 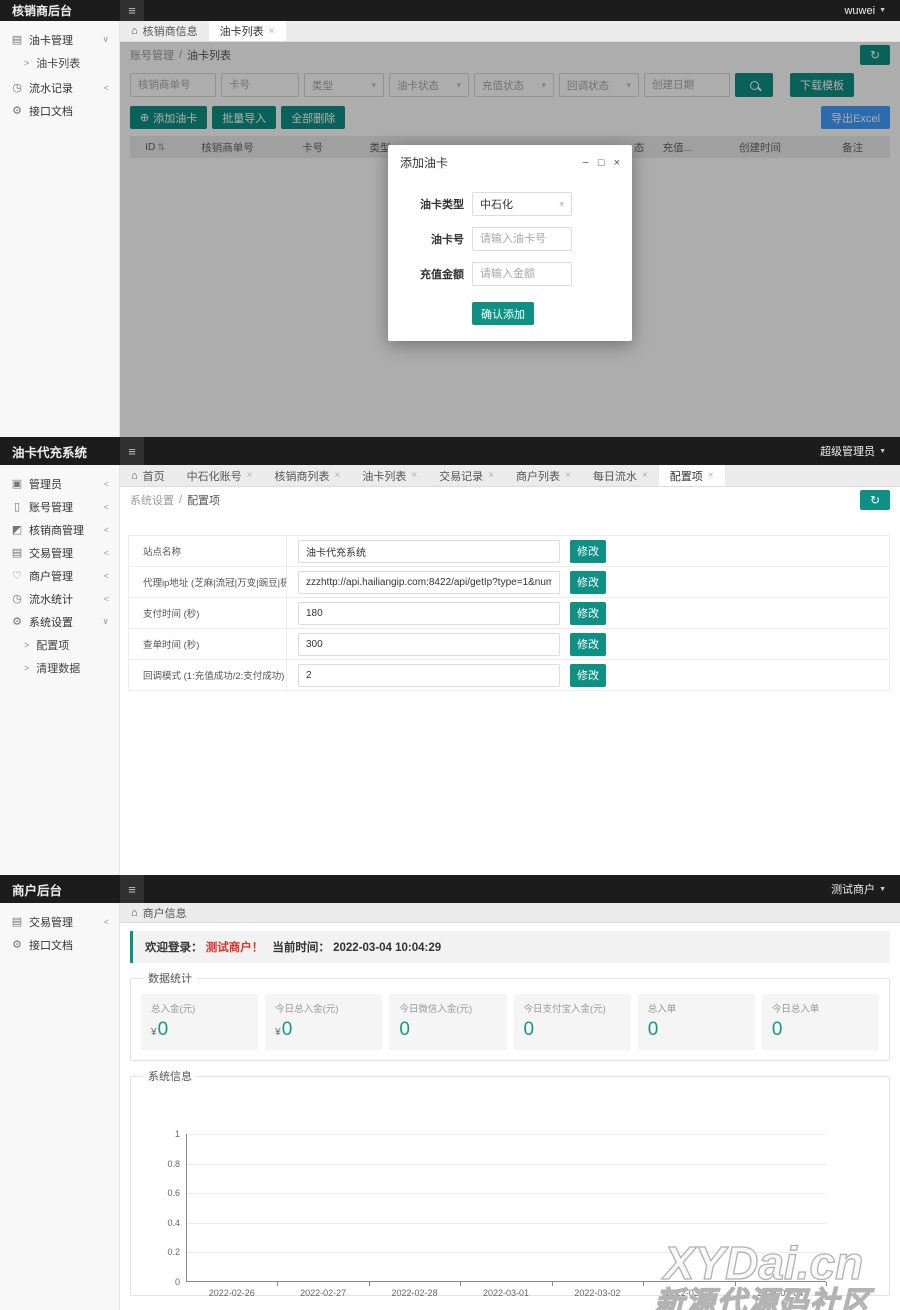 What do you see at coordinates (882, 889) in the screenshot?
I see `caret-down-icon: ▼` at bounding box center [882, 889].